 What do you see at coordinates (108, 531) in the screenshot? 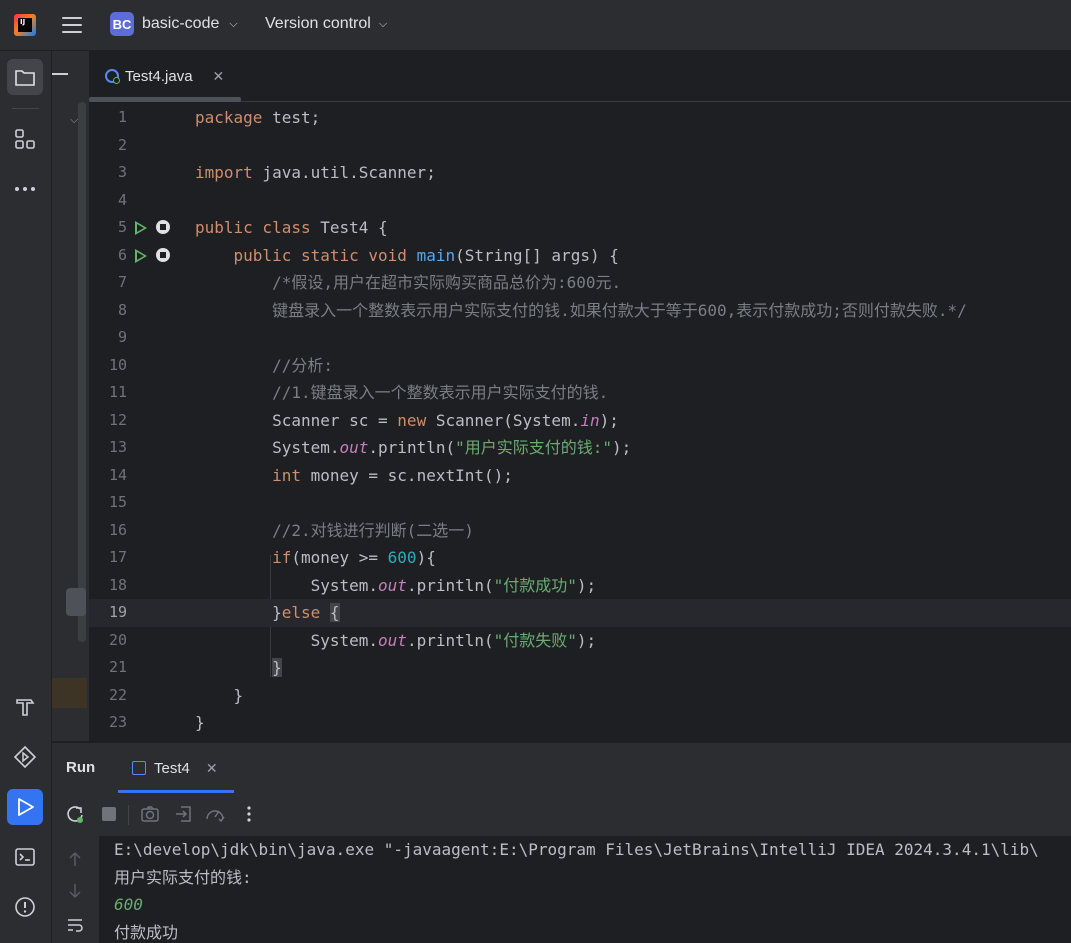
I see `line-number: 16` at bounding box center [108, 531].